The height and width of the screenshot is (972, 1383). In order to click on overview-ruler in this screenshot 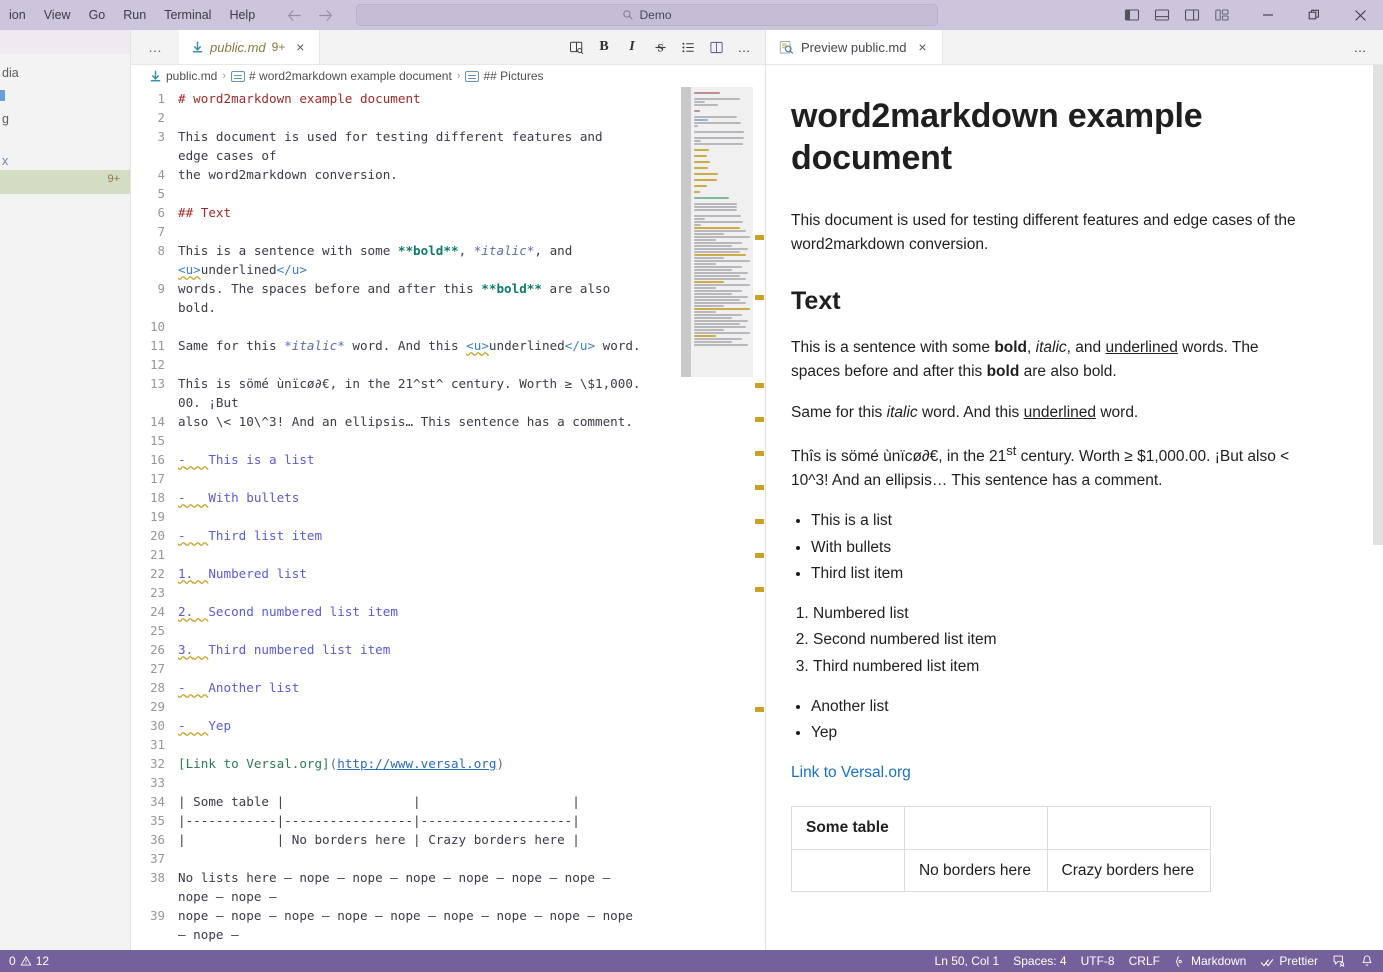, I will do `click(759, 518)`.